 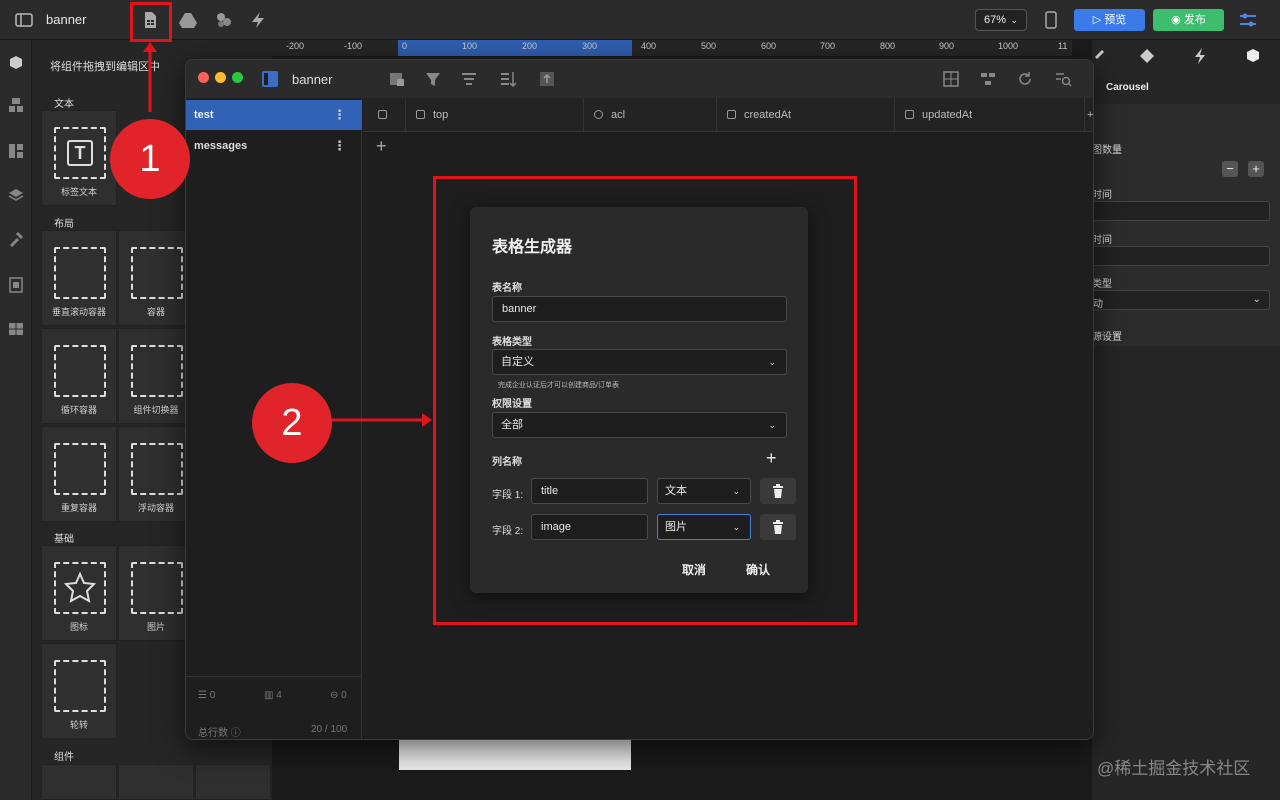 I want to click on table-item-messages: messages ⋮, so click(x=274, y=146).